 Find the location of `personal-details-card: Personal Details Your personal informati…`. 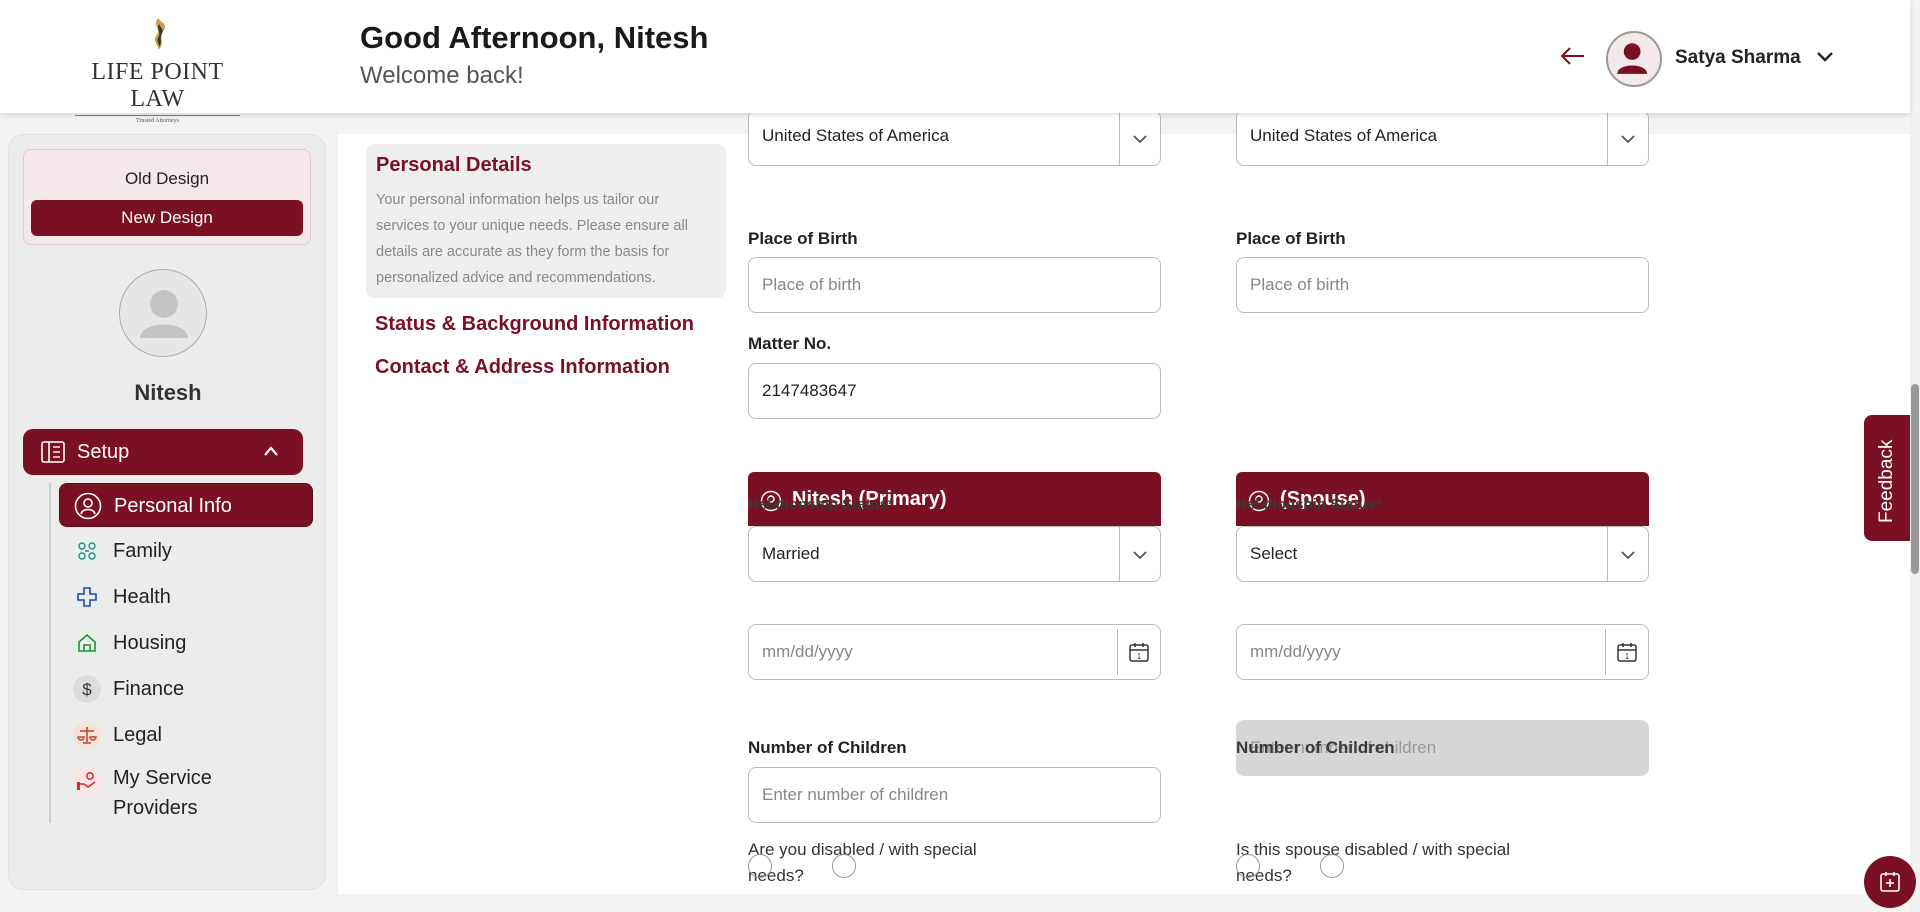

personal-details-card: Personal Details Your personal informati… is located at coordinates (546, 221).